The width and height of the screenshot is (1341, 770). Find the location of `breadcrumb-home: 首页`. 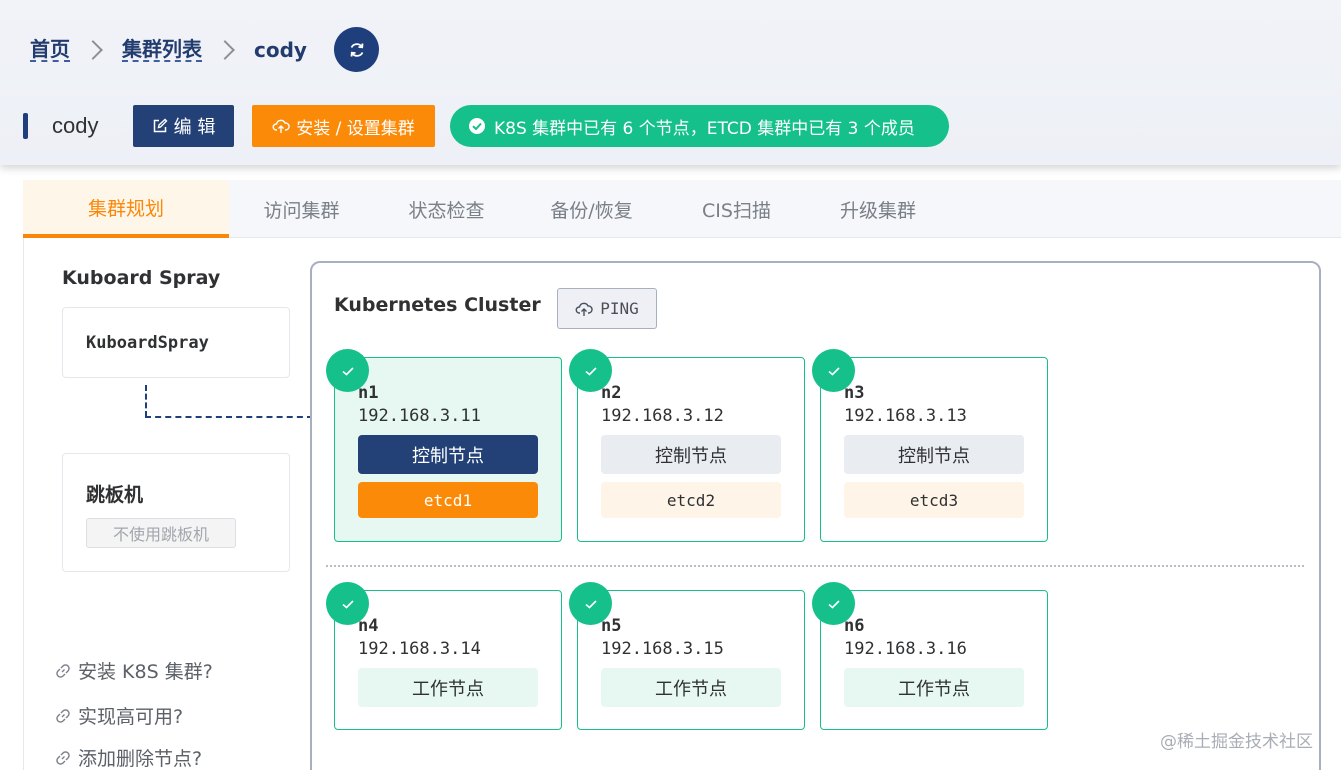

breadcrumb-home: 首页 is located at coordinates (50, 50).